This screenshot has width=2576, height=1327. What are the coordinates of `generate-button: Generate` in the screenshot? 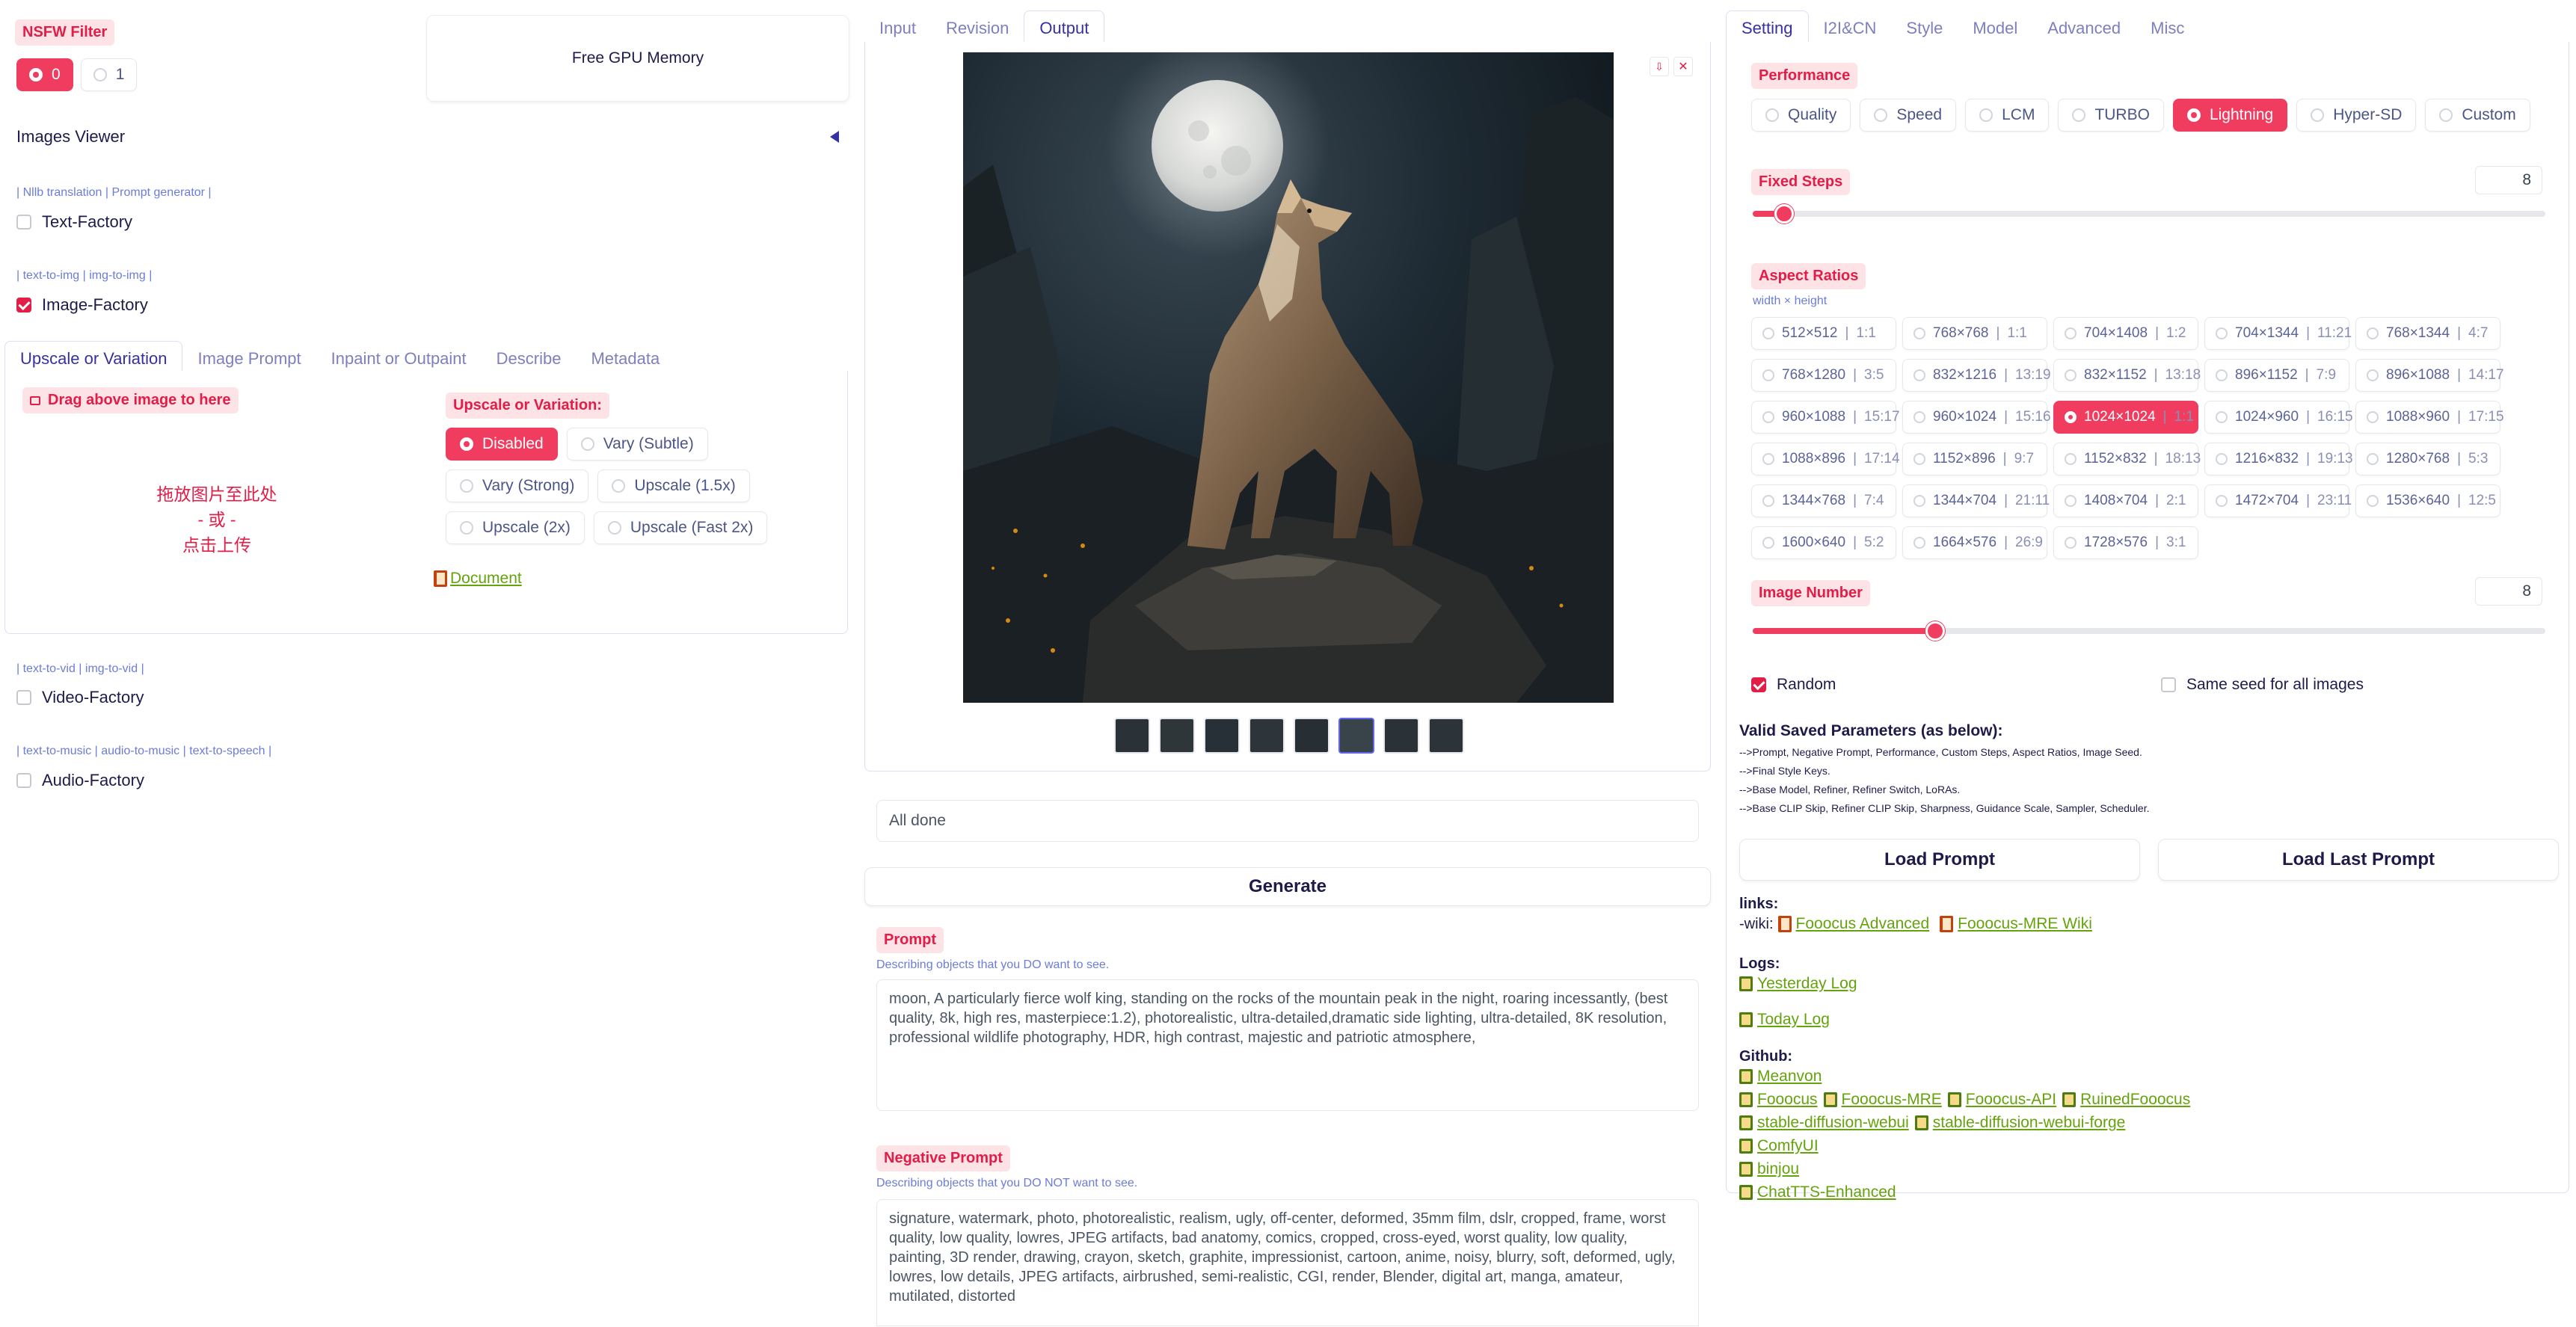 It's located at (1287, 886).